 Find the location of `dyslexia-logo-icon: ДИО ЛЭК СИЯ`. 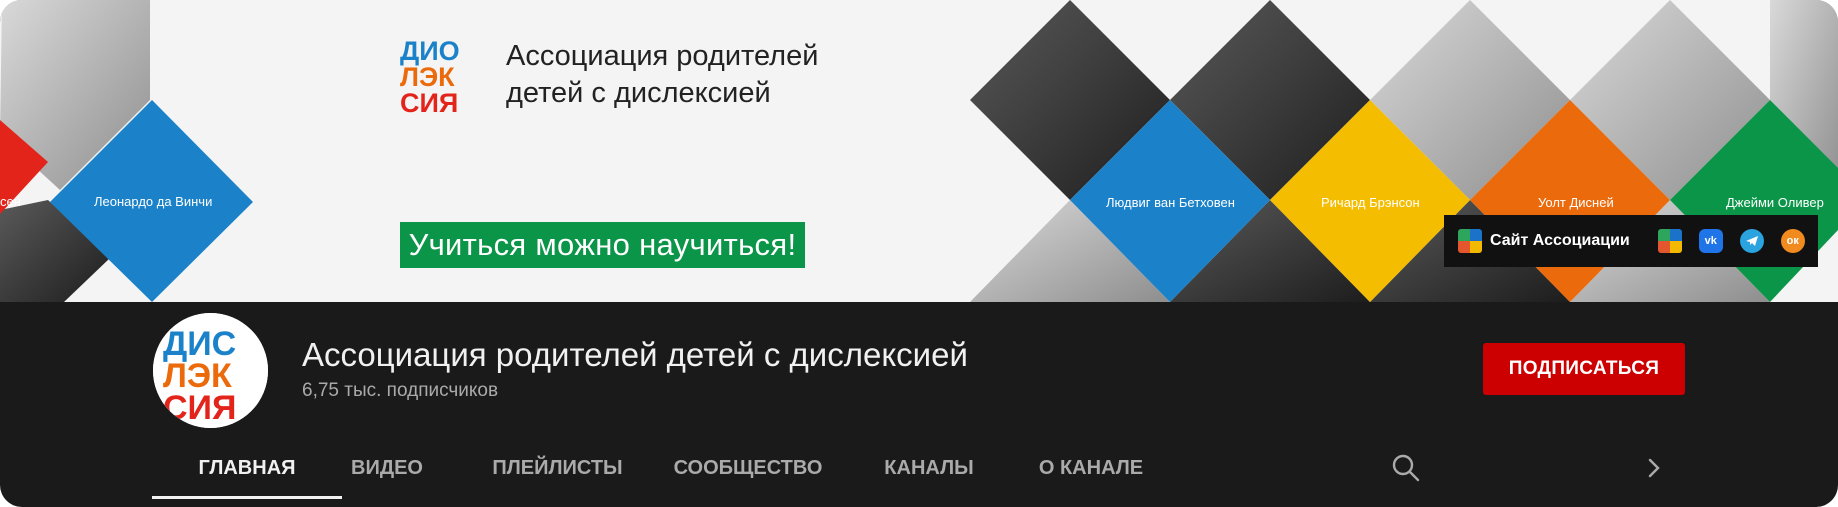

dyslexia-logo-icon: ДИО ЛЭК СИЯ is located at coordinates (430, 75).